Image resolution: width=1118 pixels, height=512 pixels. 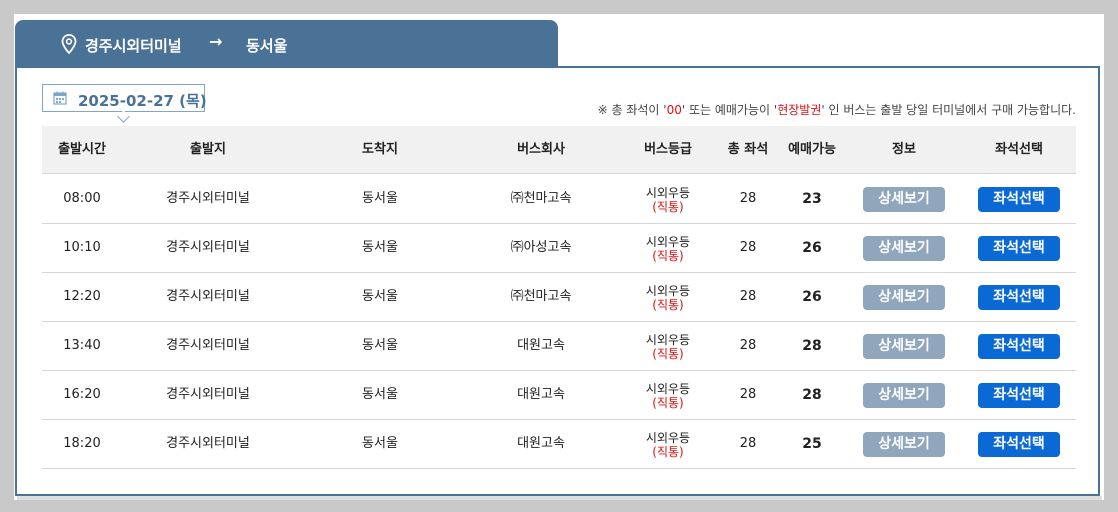 I want to click on departure-time: 18:20, so click(x=82, y=443).